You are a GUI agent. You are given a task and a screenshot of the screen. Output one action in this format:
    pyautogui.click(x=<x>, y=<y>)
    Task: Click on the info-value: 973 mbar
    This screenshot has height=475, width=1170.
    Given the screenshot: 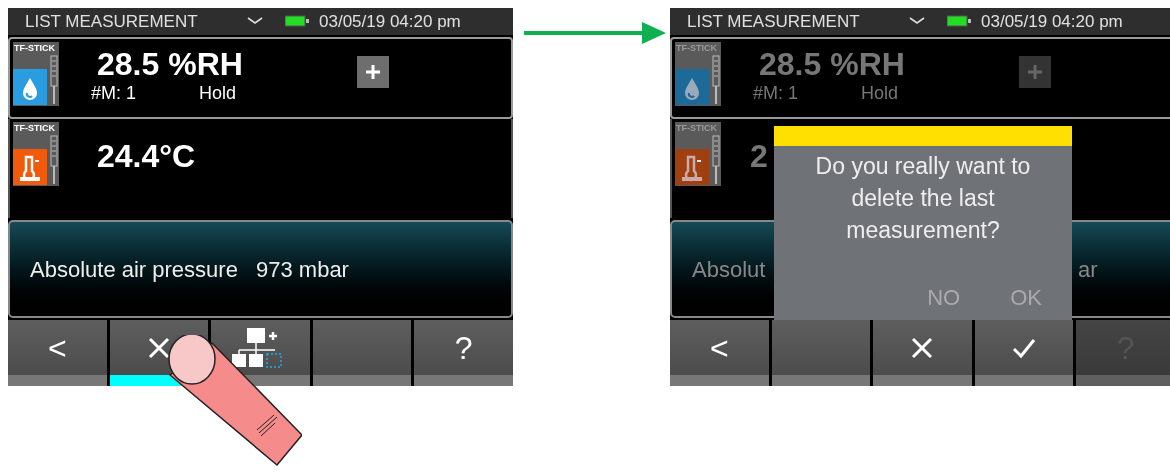 What is the action you would take?
    pyautogui.click(x=302, y=269)
    